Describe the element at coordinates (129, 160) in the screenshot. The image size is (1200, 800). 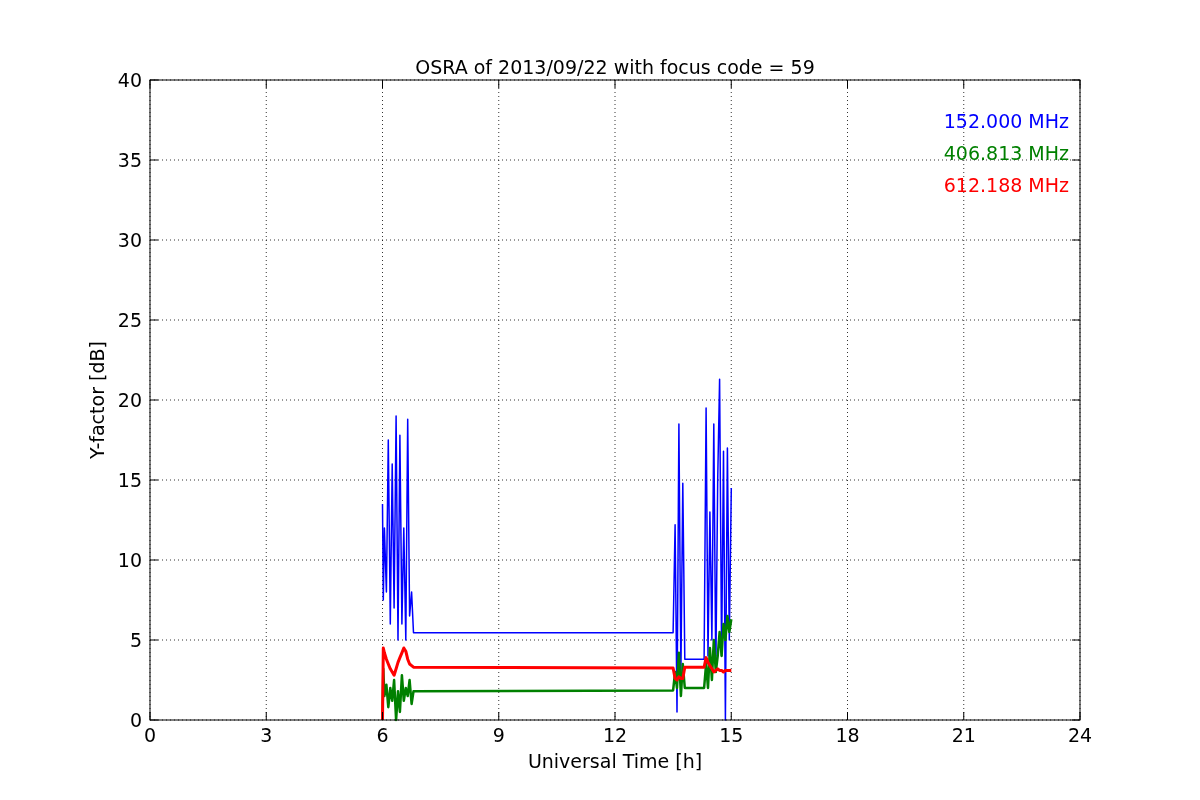
I see `y-tick-label: 35` at that location.